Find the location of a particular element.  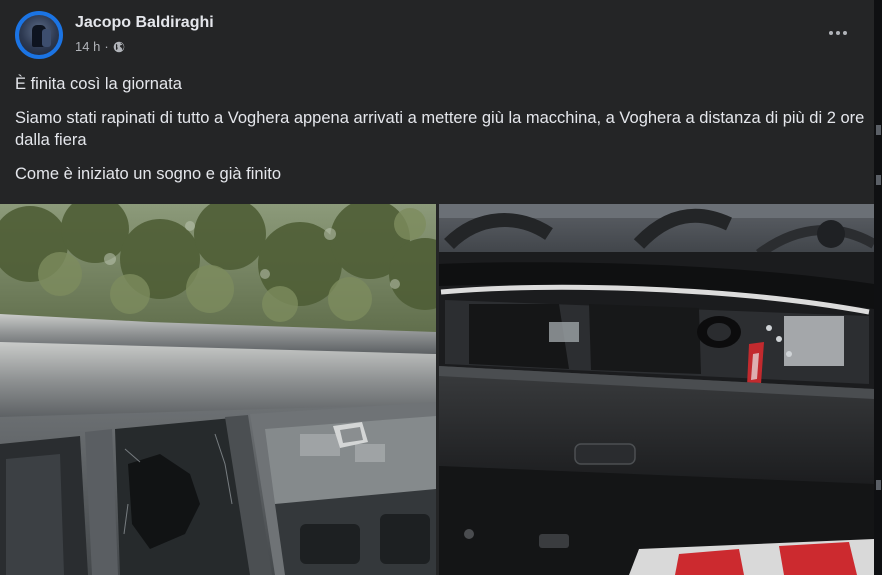

post-header: Jacopo Baldiraghi 14 h · is located at coordinates (437, 36).